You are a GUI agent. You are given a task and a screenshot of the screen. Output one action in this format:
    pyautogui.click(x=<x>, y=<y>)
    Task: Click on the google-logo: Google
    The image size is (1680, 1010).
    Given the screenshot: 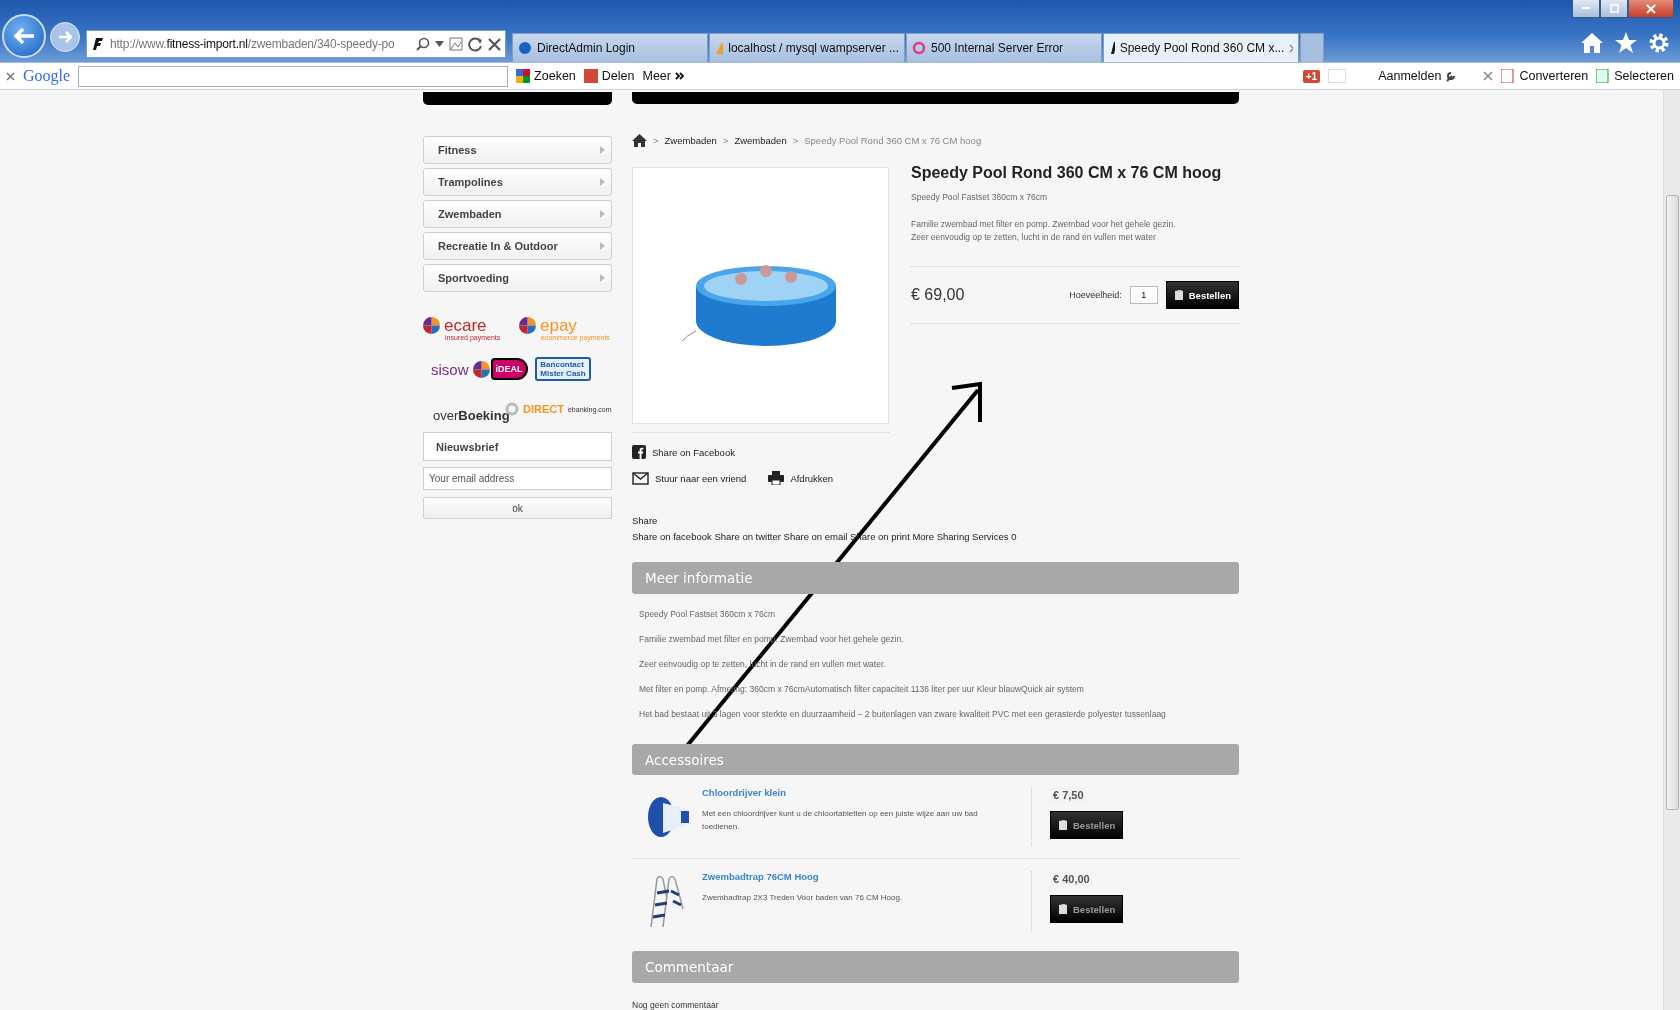 What is the action you would take?
    pyautogui.click(x=47, y=76)
    